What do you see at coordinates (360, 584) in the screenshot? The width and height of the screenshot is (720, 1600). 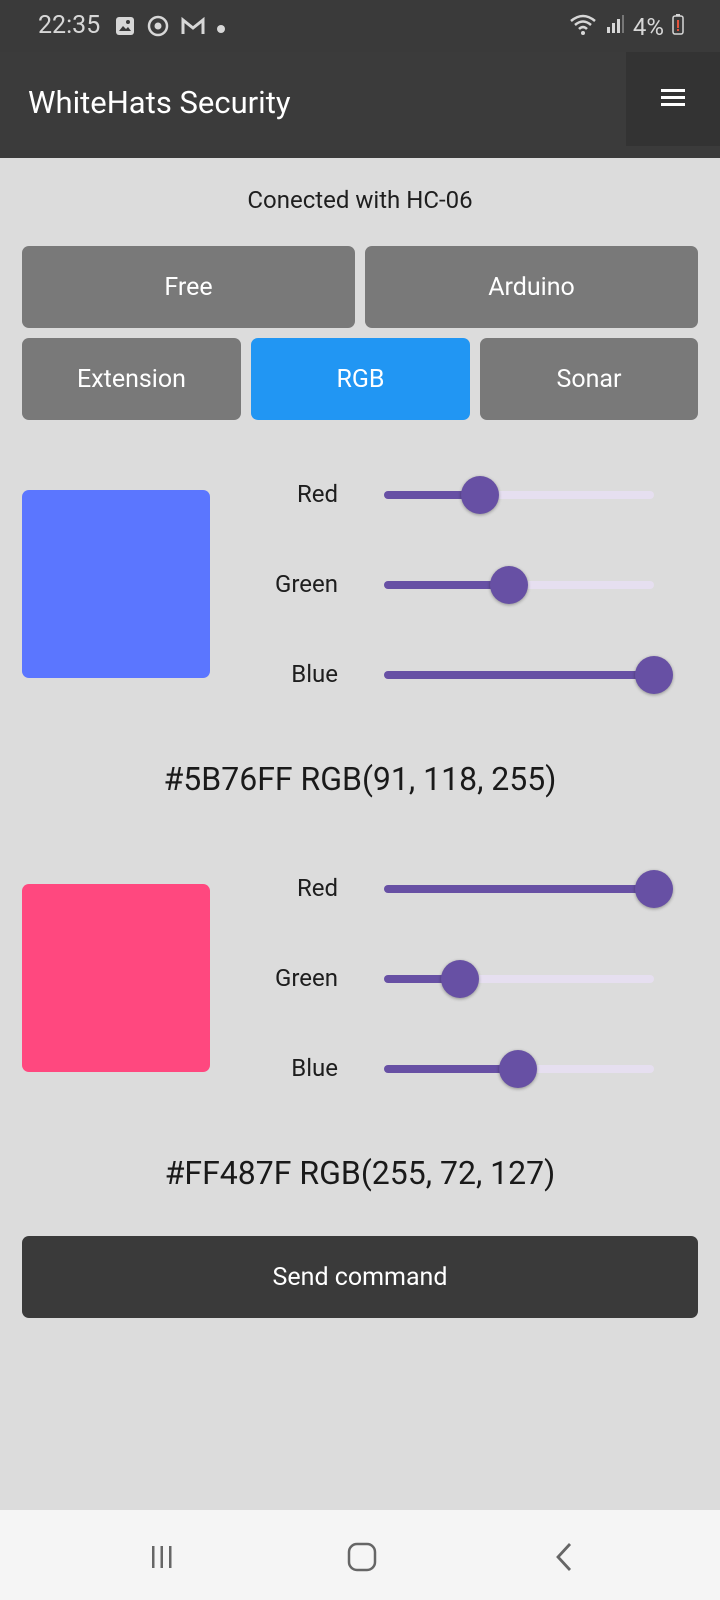 I see `slider-green-1: Green` at bounding box center [360, 584].